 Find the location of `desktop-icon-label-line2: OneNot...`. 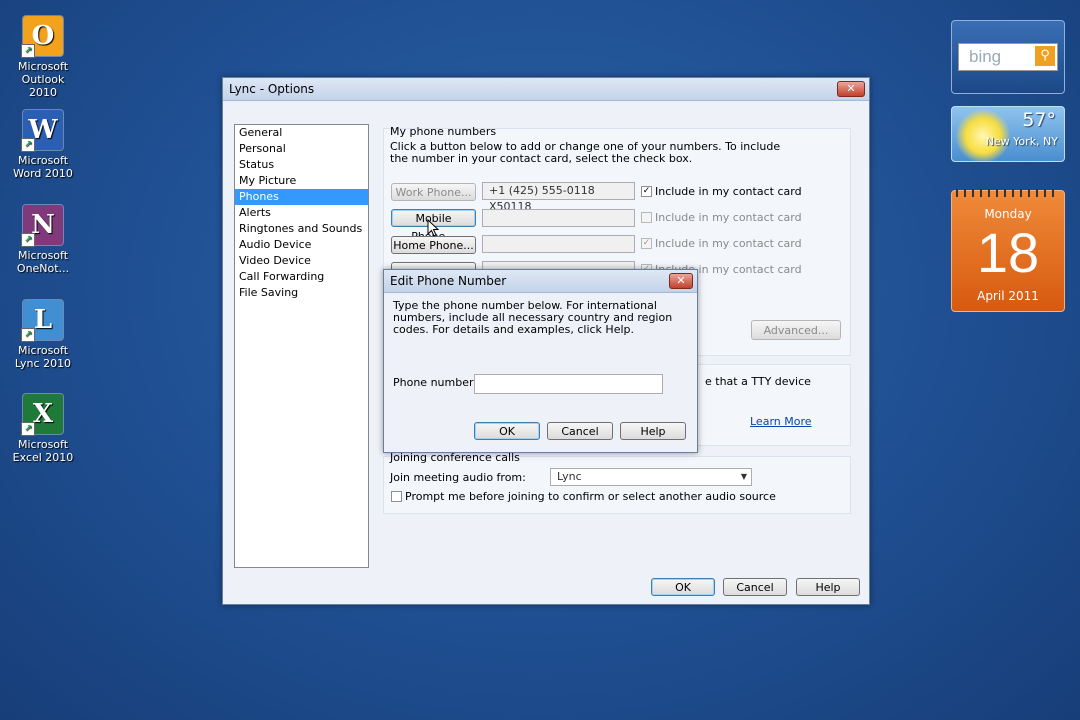

desktop-icon-label-line2: OneNot... is located at coordinates (43, 268).